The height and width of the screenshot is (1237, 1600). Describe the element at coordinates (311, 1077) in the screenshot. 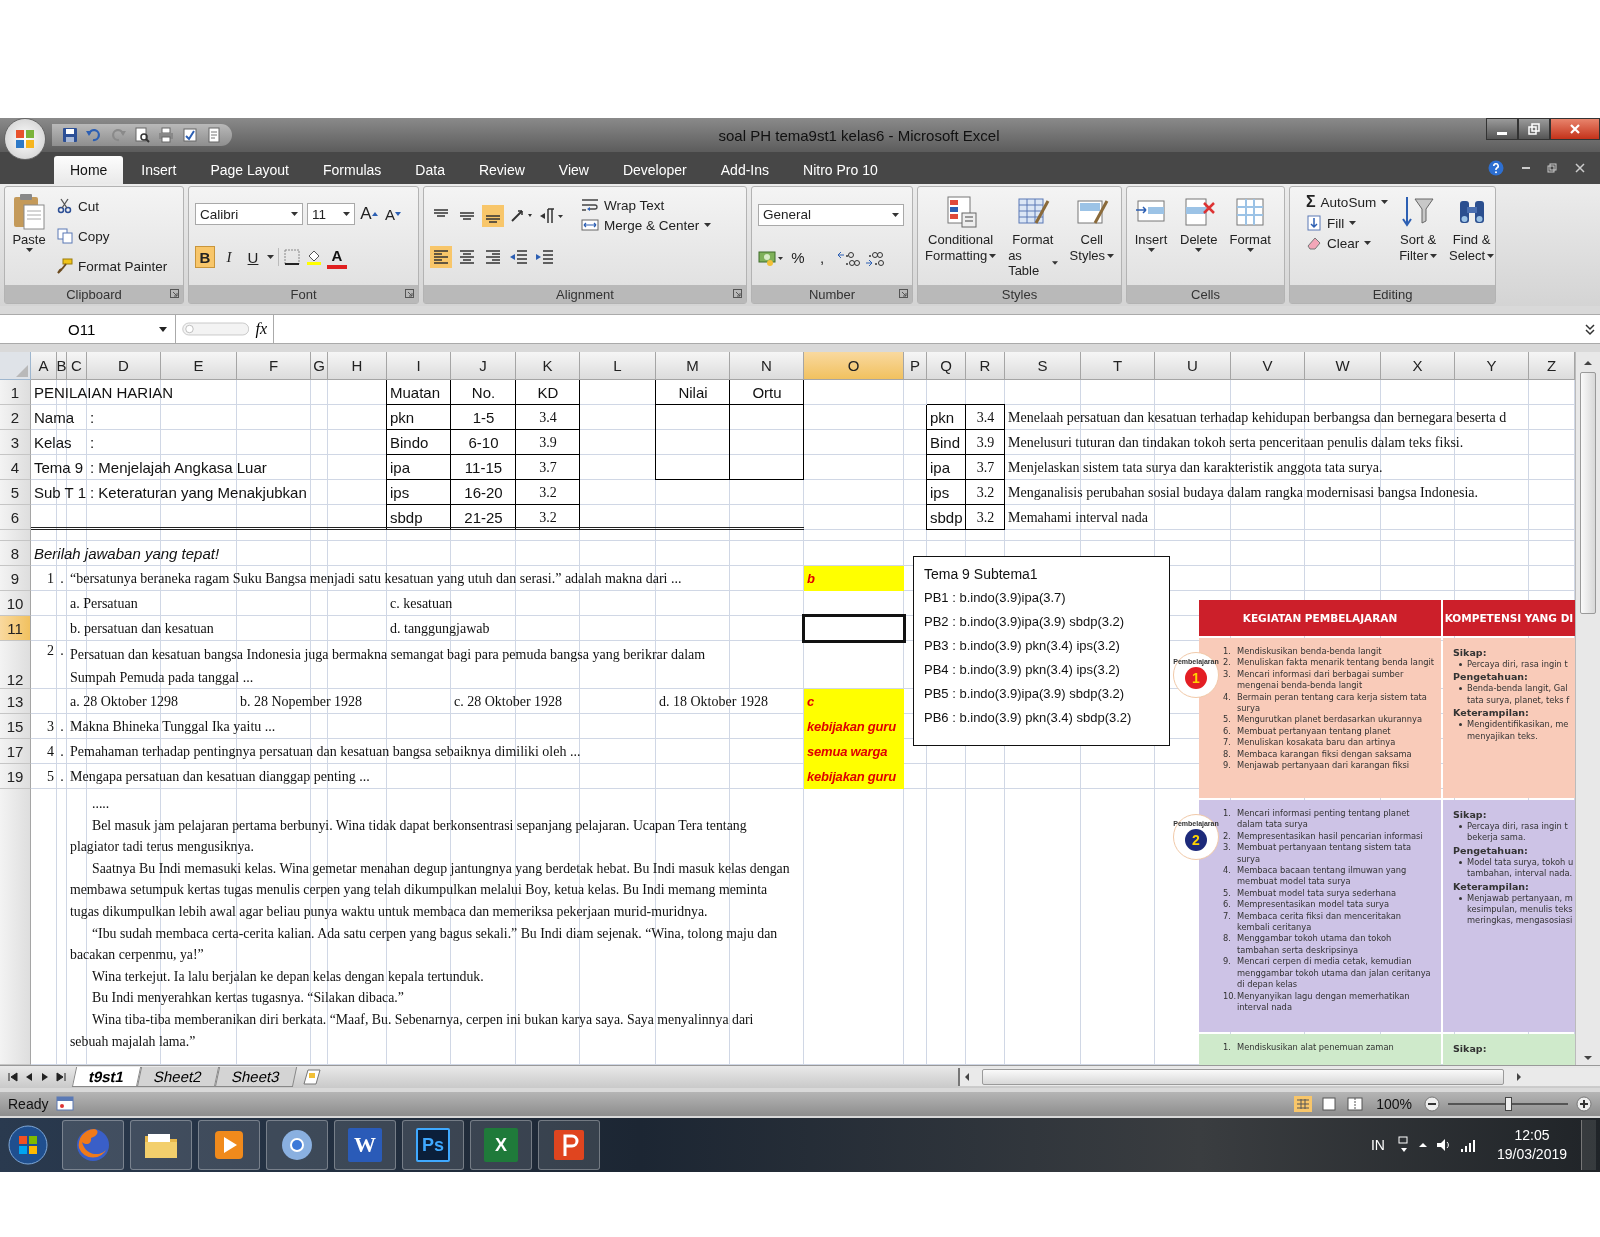

I see `insert-sheet-icon` at that location.